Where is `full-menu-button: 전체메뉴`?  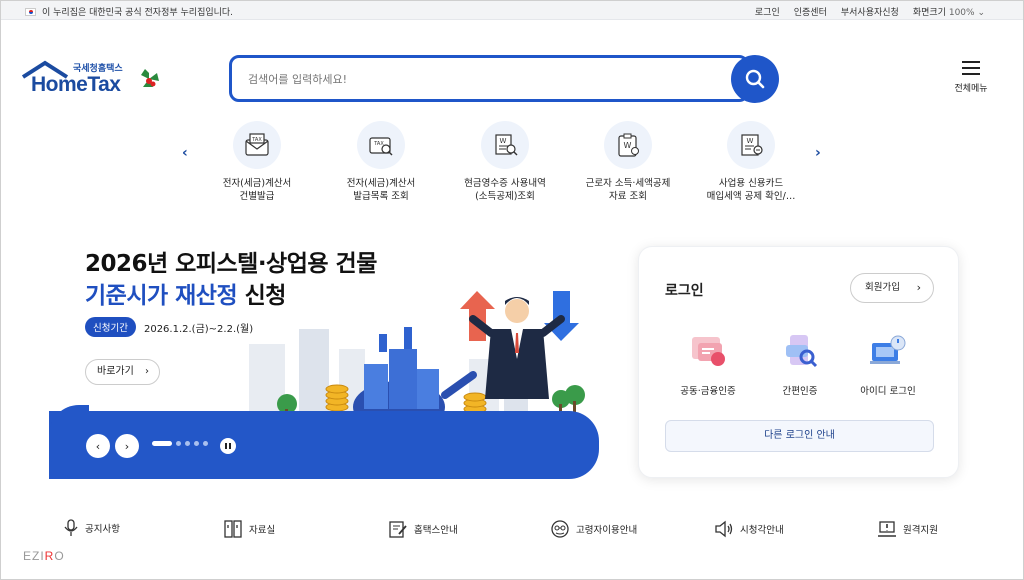 full-menu-button: 전체메뉴 is located at coordinates (971, 77).